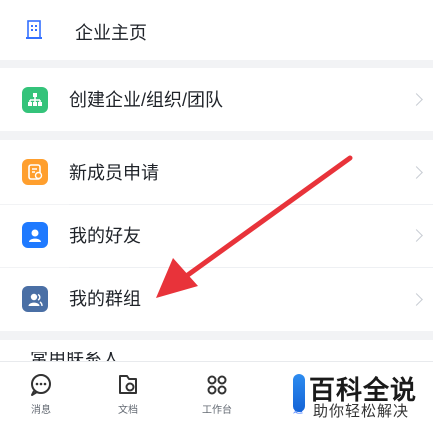  I want to click on watermark-logo, so click(299, 393).